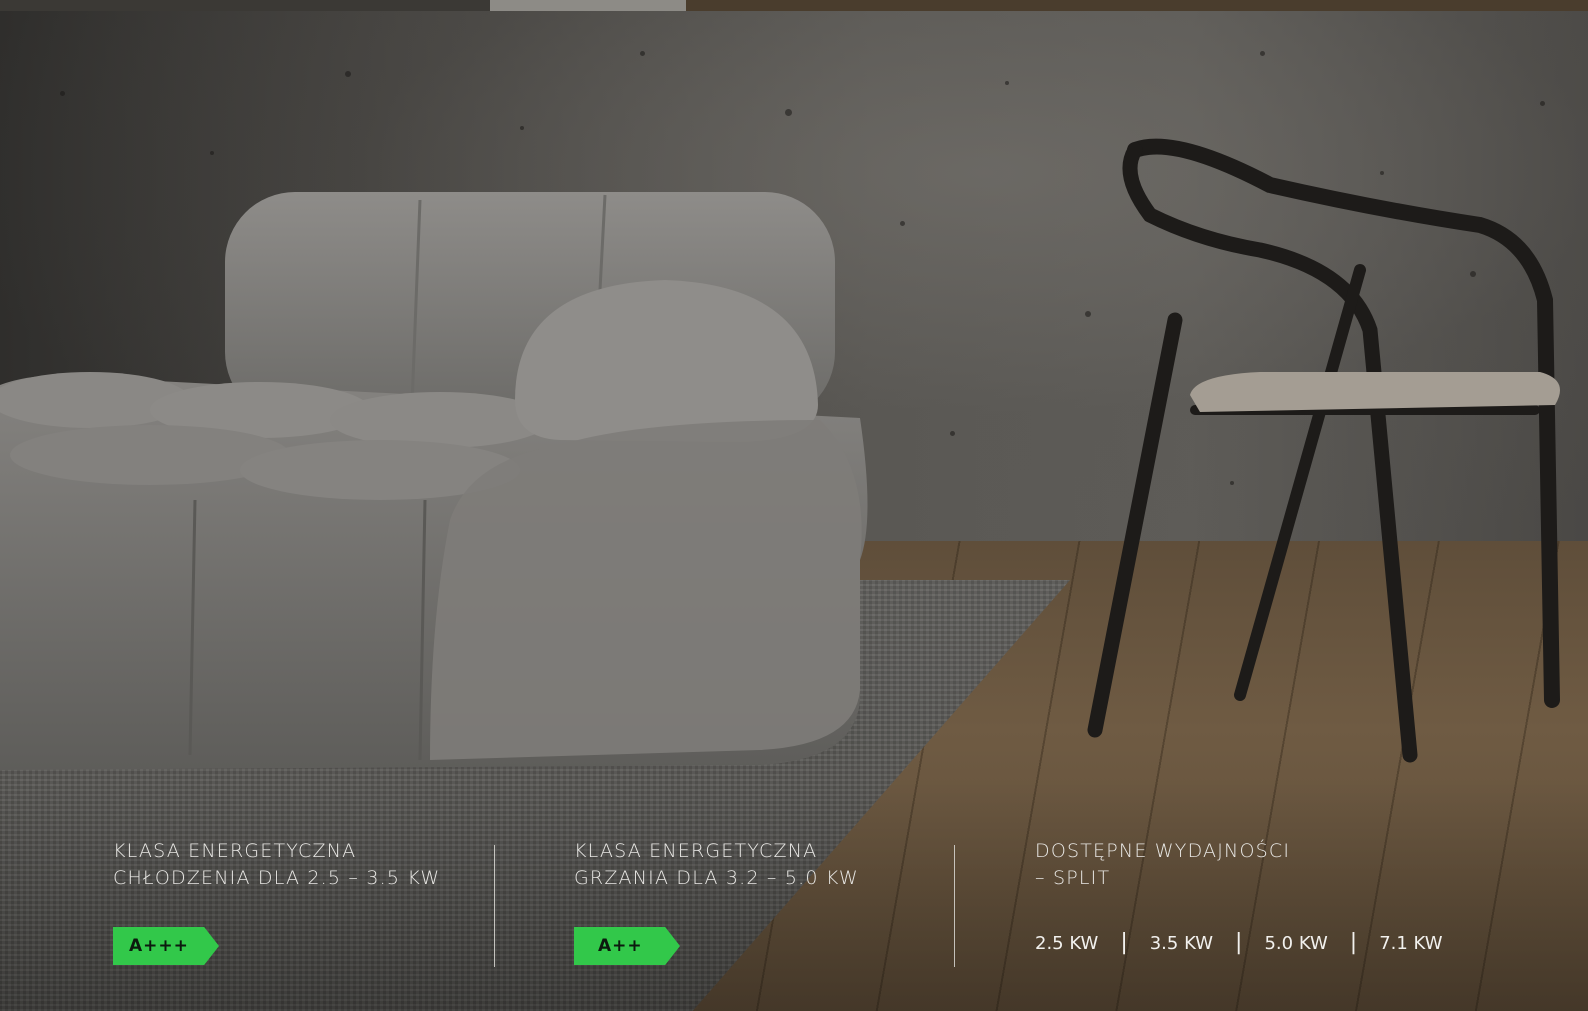 This screenshot has width=1588, height=1011. Describe the element at coordinates (1073, 878) in the screenshot. I see `capacities-heading-line-2: – SPLIT` at that location.